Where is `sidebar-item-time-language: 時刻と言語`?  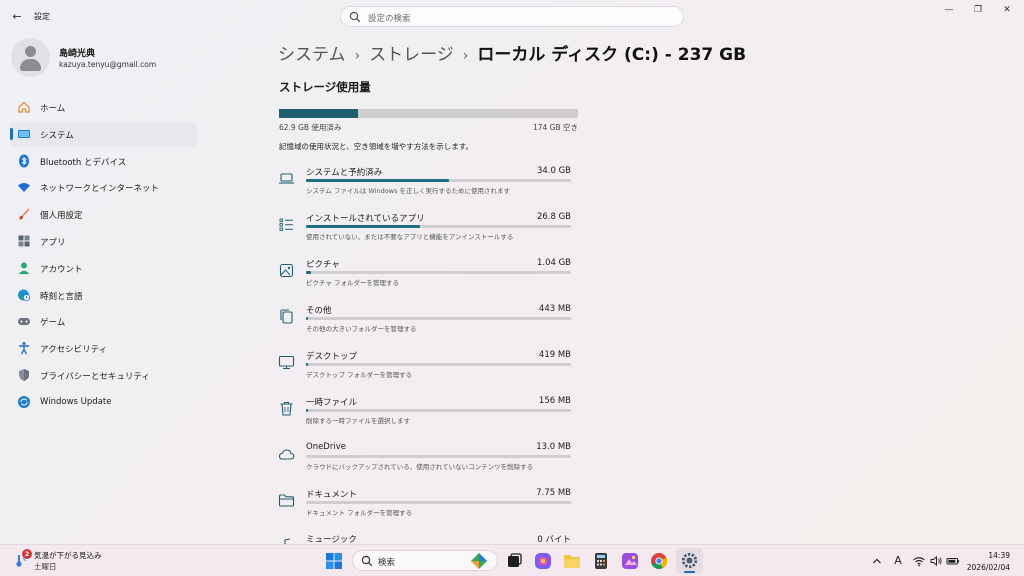 sidebar-item-time-language: 時刻と言語 is located at coordinates (103, 295).